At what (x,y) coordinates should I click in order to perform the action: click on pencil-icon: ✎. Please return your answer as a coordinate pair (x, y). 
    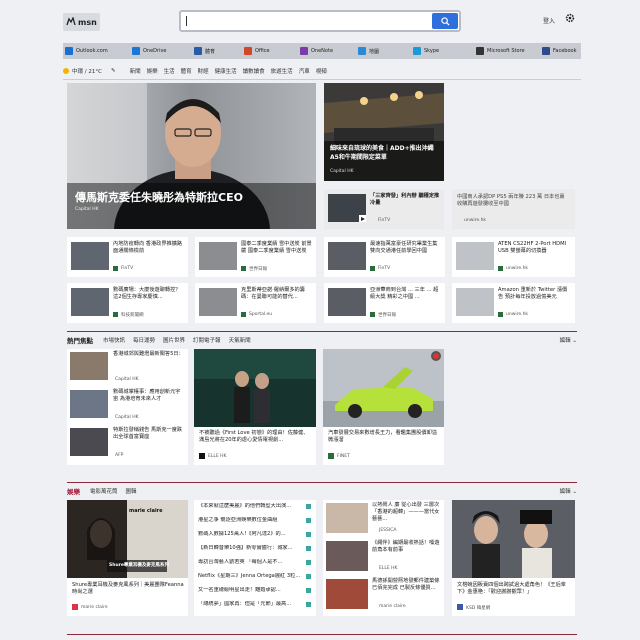
    Looking at the image, I should click on (113, 71).